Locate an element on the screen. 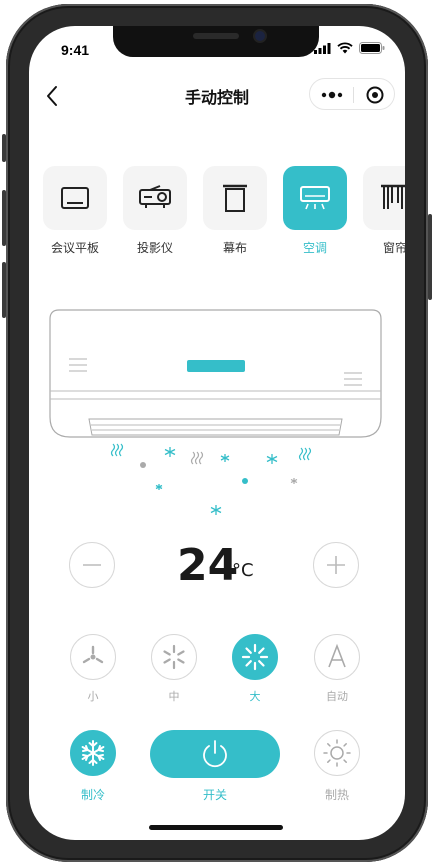 This screenshot has height=866, width=434. temperature-decrease-button is located at coordinates (92, 565).